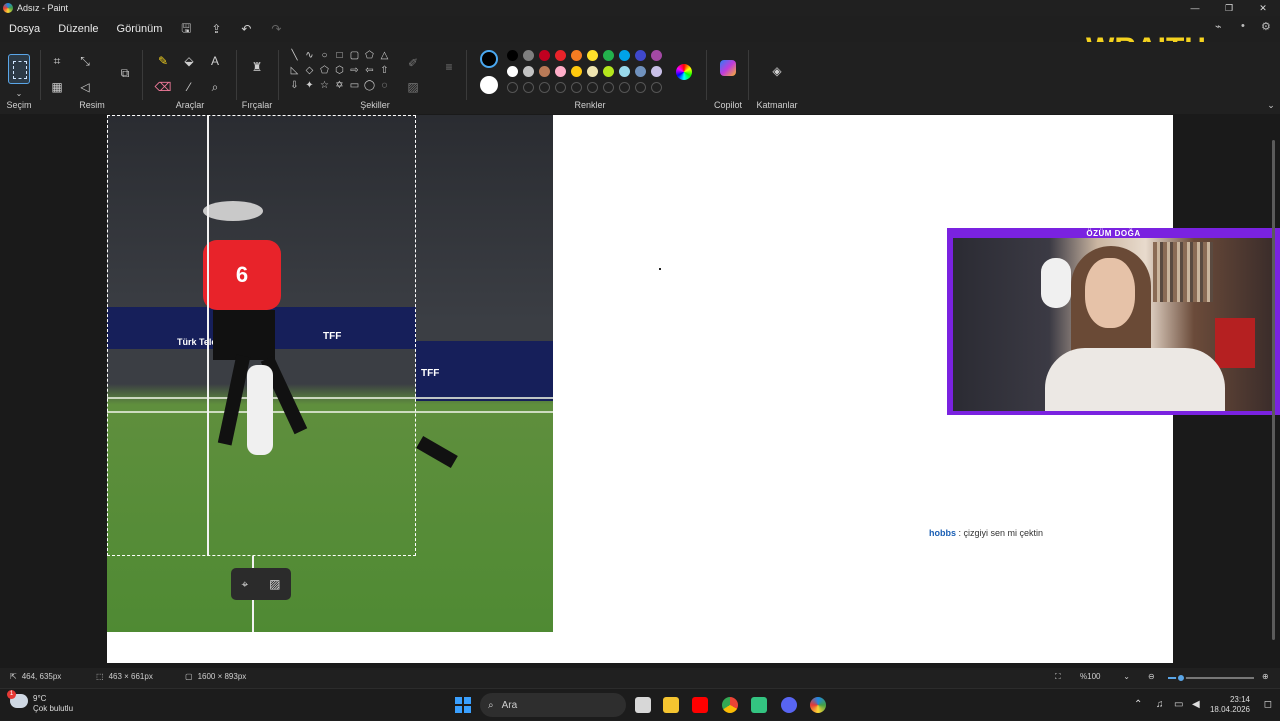 This screenshot has width=1280, height=721. Describe the element at coordinates (276, 29) in the screenshot. I see `redo-icon: ↷` at that location.